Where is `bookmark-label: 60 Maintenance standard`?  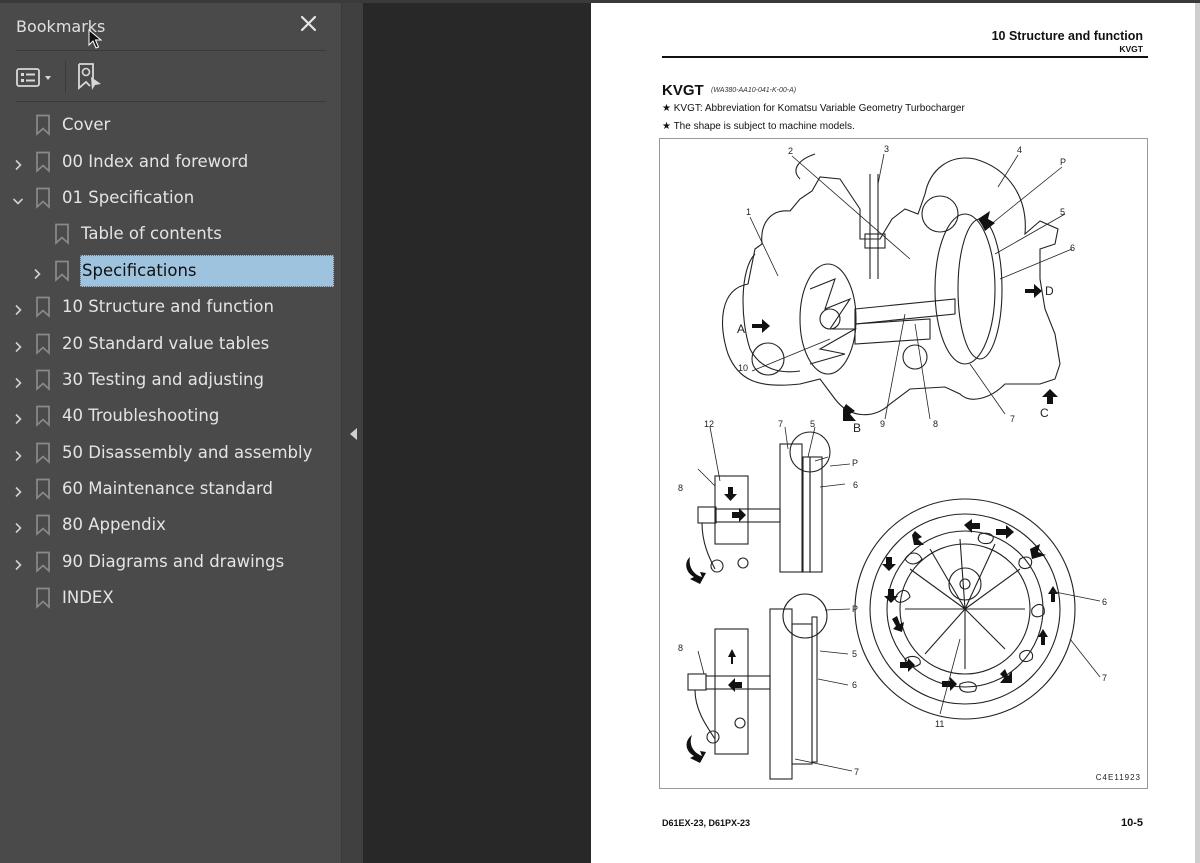 bookmark-label: 60 Maintenance standard is located at coordinates (167, 489).